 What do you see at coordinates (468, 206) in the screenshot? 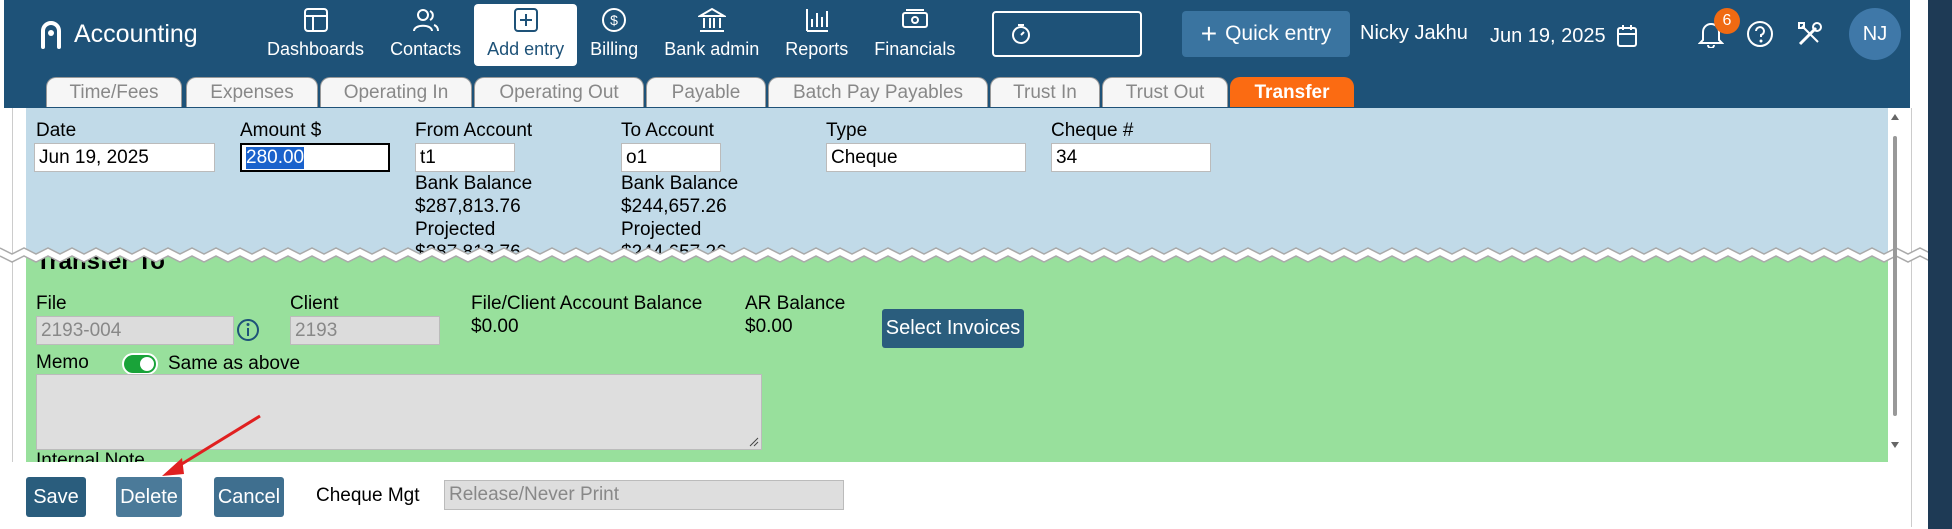
I see `from-bank-balance: $287,813.76` at bounding box center [468, 206].